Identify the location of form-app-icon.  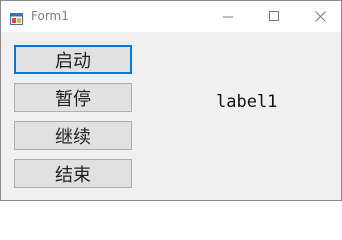
(16, 17).